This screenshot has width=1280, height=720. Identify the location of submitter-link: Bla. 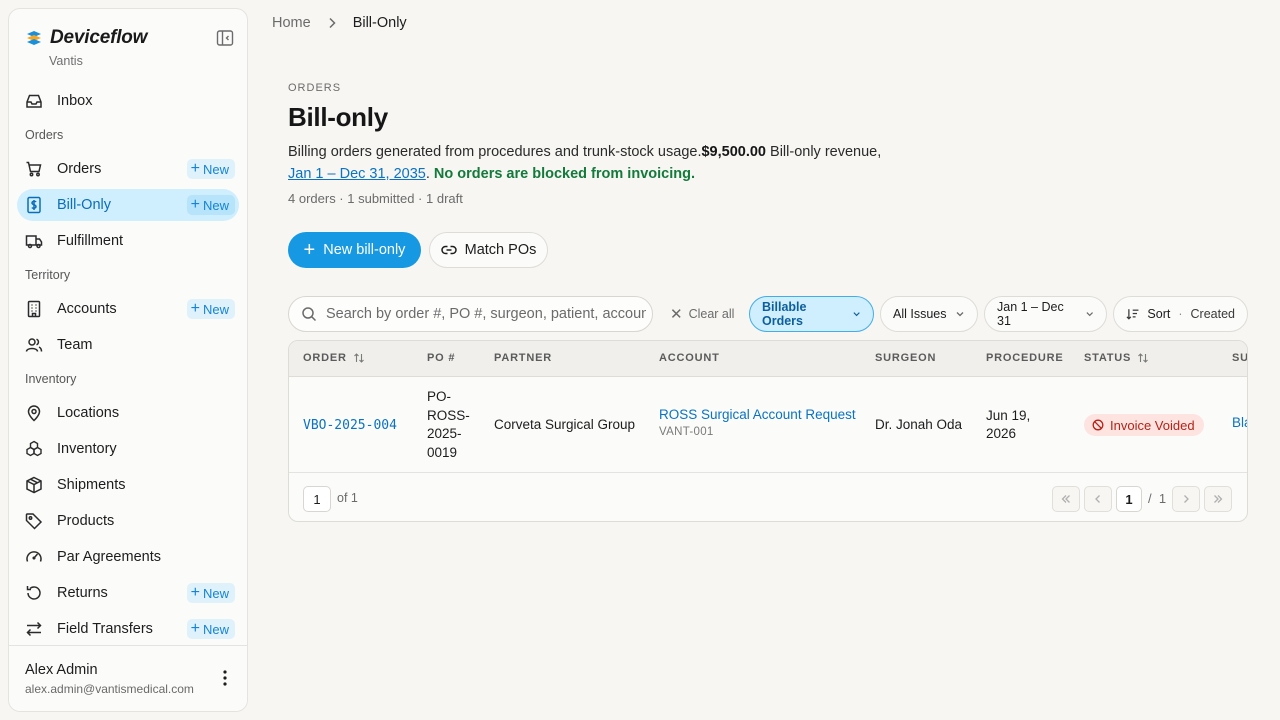
(1239, 422).